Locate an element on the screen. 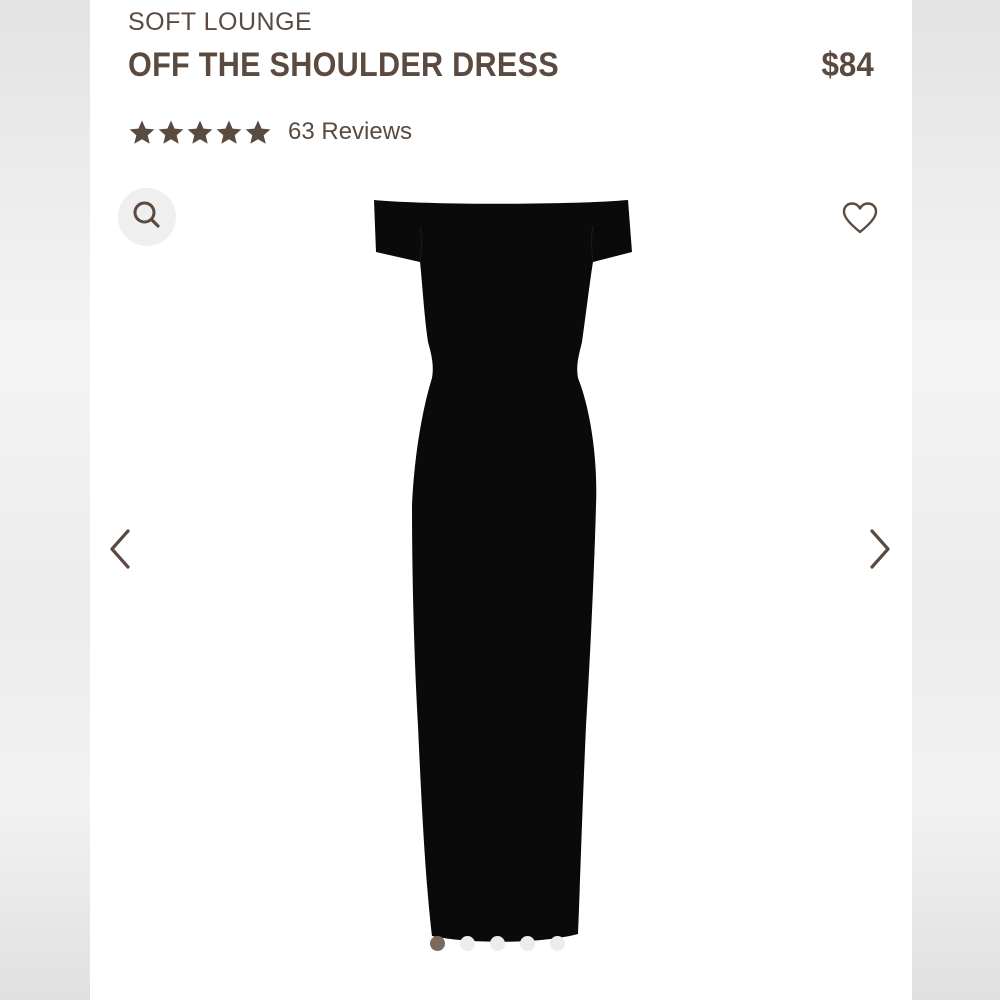  chevron-right-icon is located at coordinates (880, 551).